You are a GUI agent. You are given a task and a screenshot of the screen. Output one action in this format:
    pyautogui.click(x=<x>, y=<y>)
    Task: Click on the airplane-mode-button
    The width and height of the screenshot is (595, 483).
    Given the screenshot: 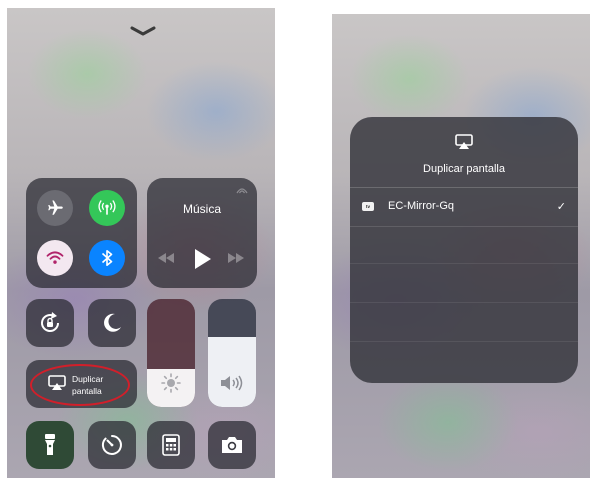 What is the action you would take?
    pyautogui.click(x=55, y=208)
    